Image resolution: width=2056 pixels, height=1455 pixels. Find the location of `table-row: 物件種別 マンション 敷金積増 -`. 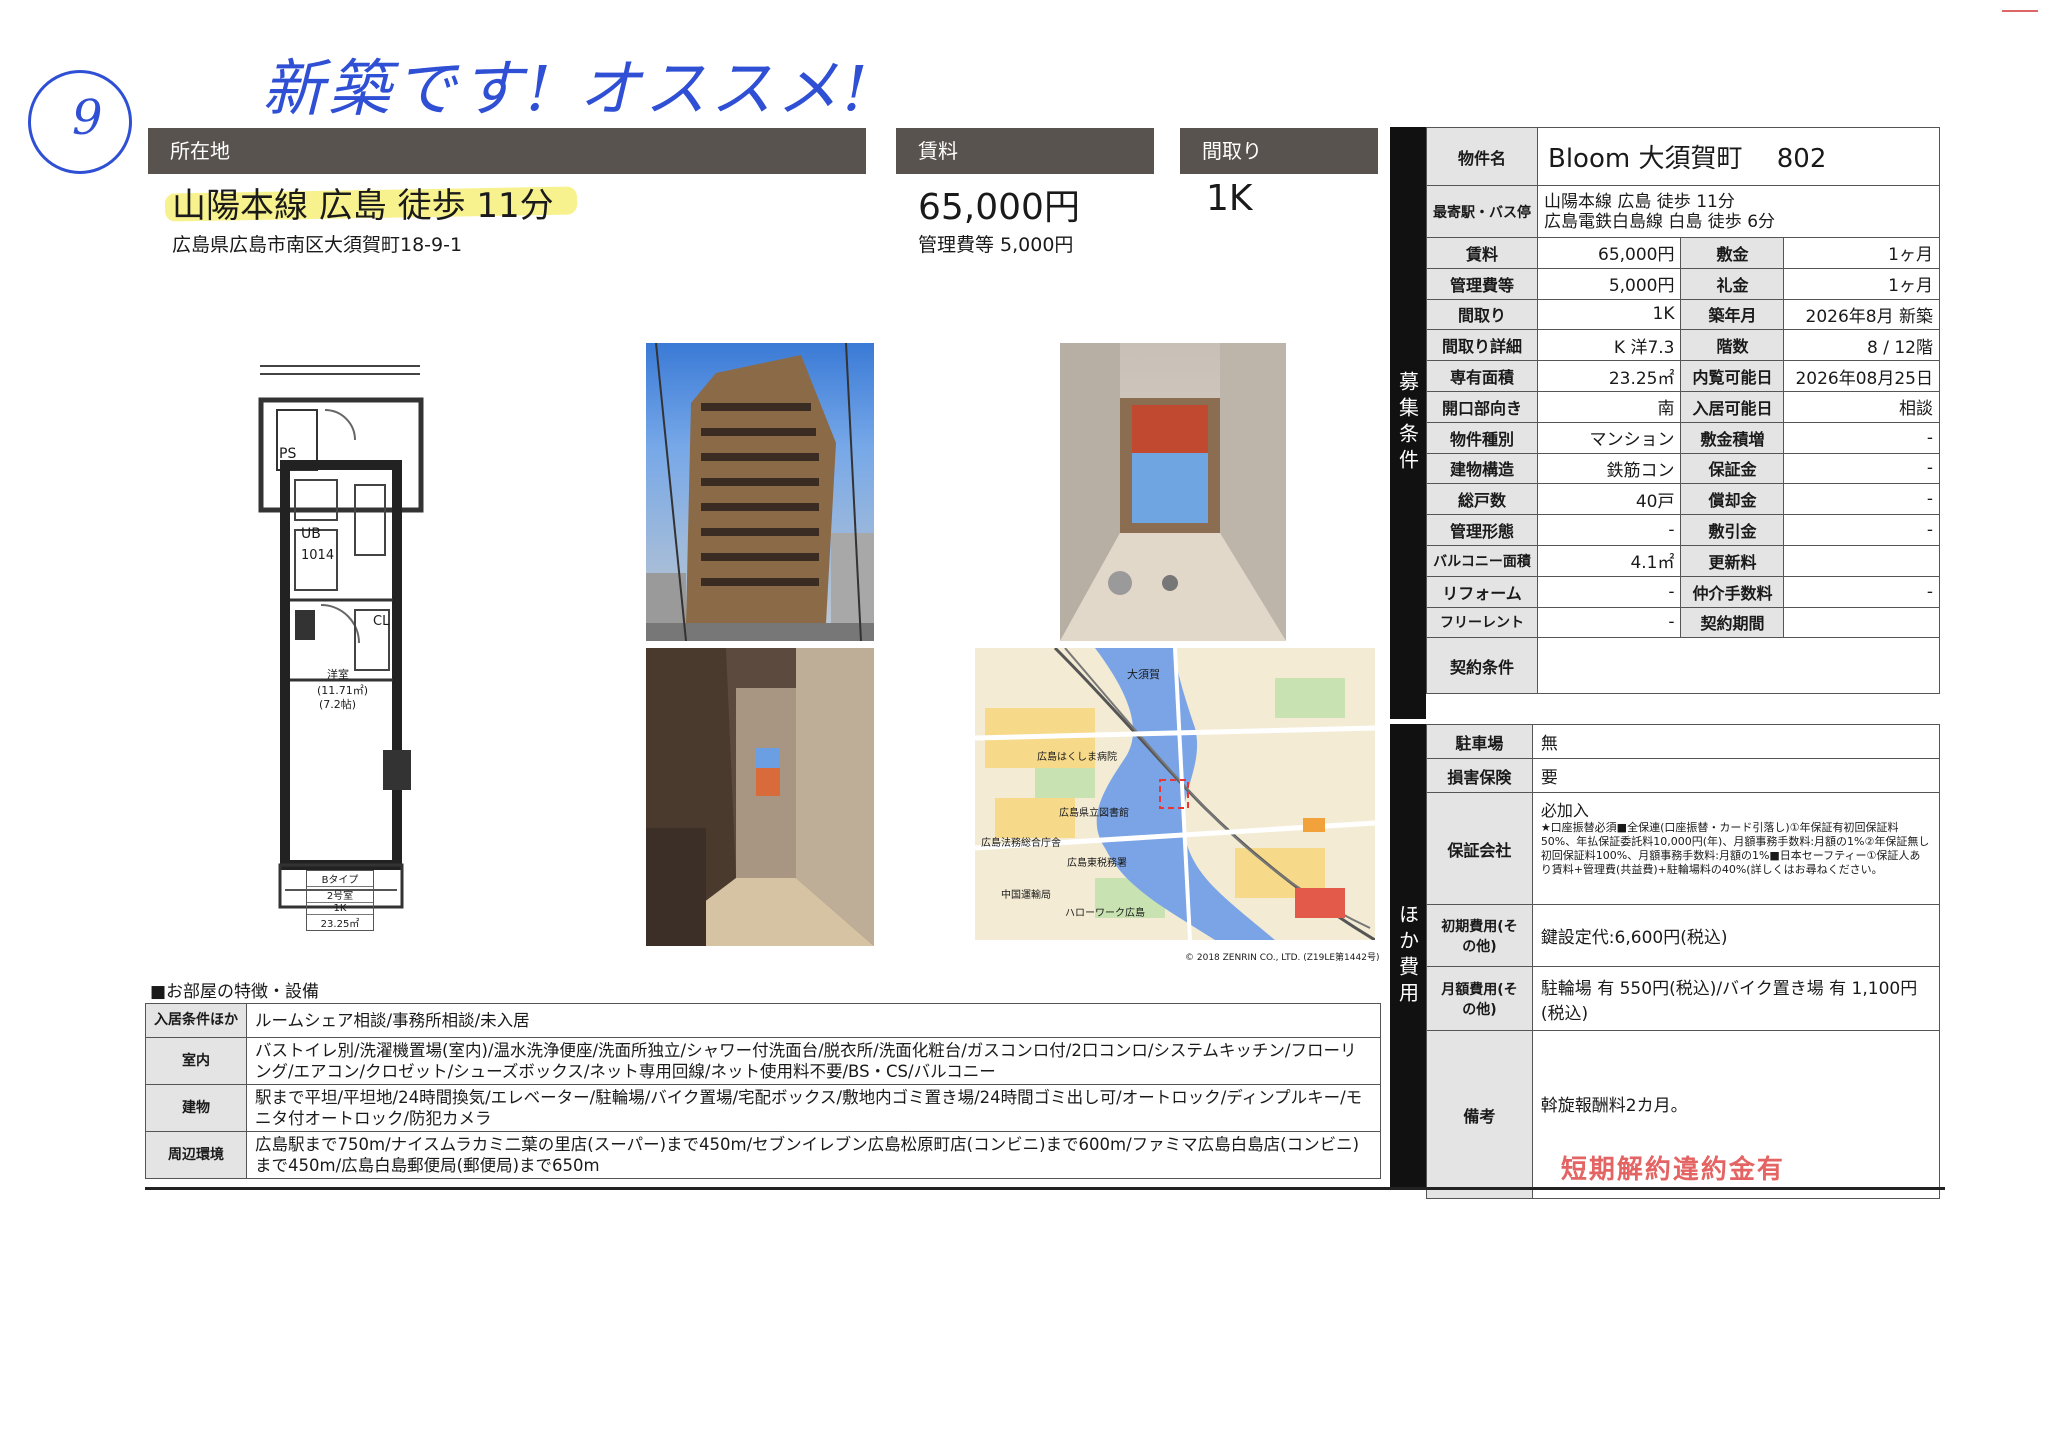

table-row: 物件種別 マンション 敷金積増 - is located at coordinates (1683, 437).